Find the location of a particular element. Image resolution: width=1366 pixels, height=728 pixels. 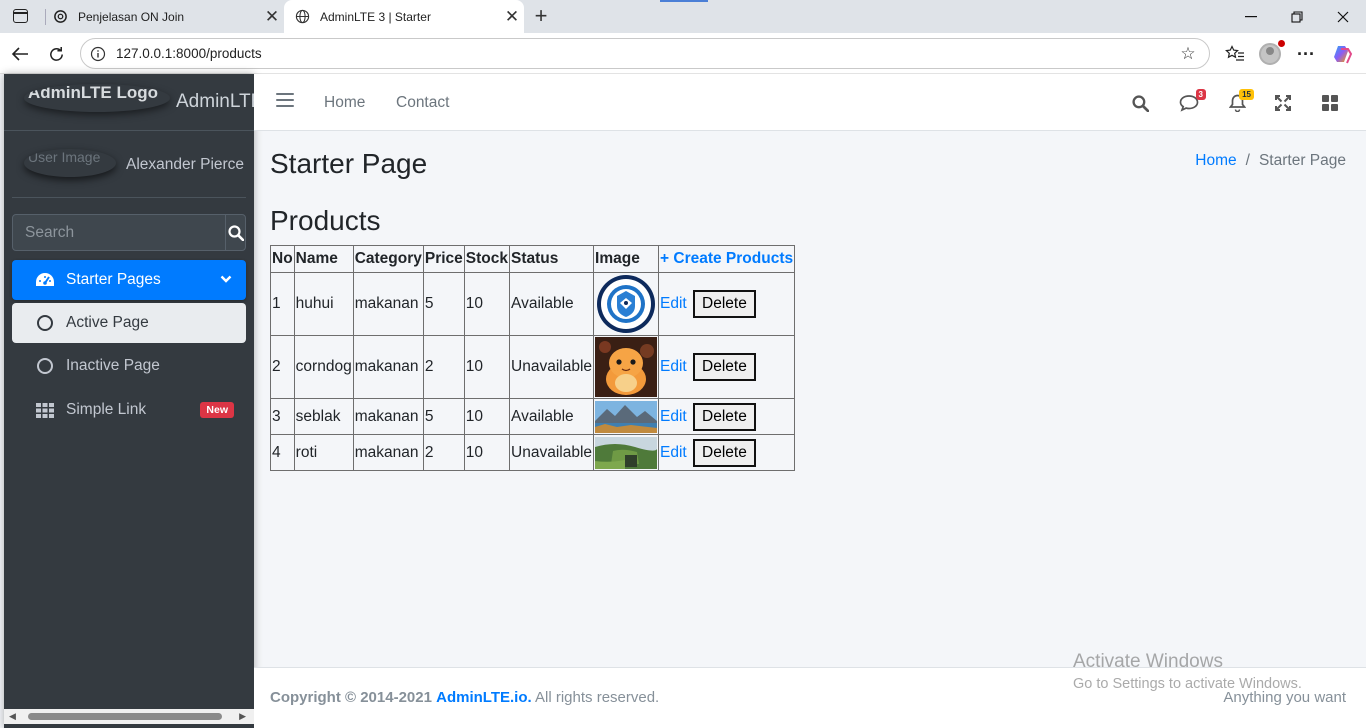

sidebar-search-button is located at coordinates (235, 232).